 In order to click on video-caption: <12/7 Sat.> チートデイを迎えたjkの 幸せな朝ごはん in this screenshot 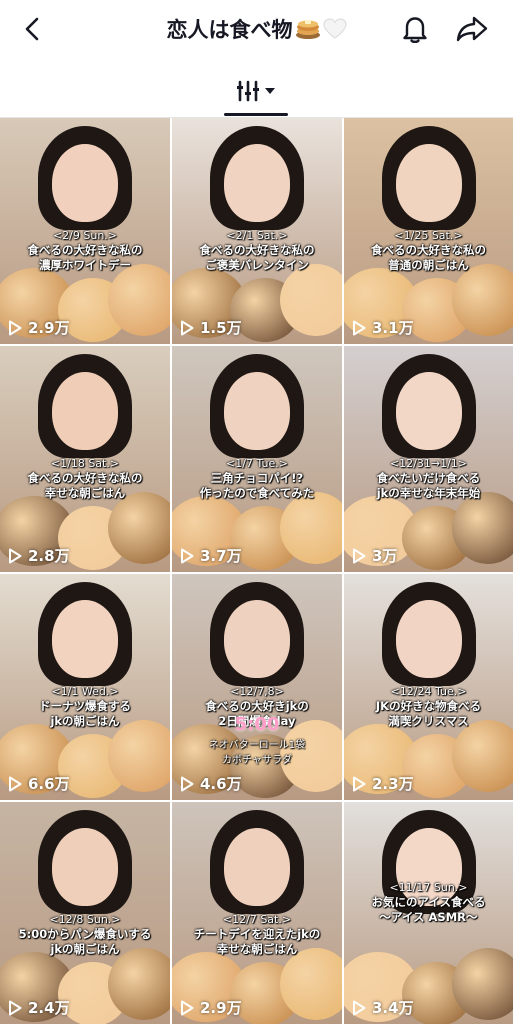, I will do `click(257, 934)`.